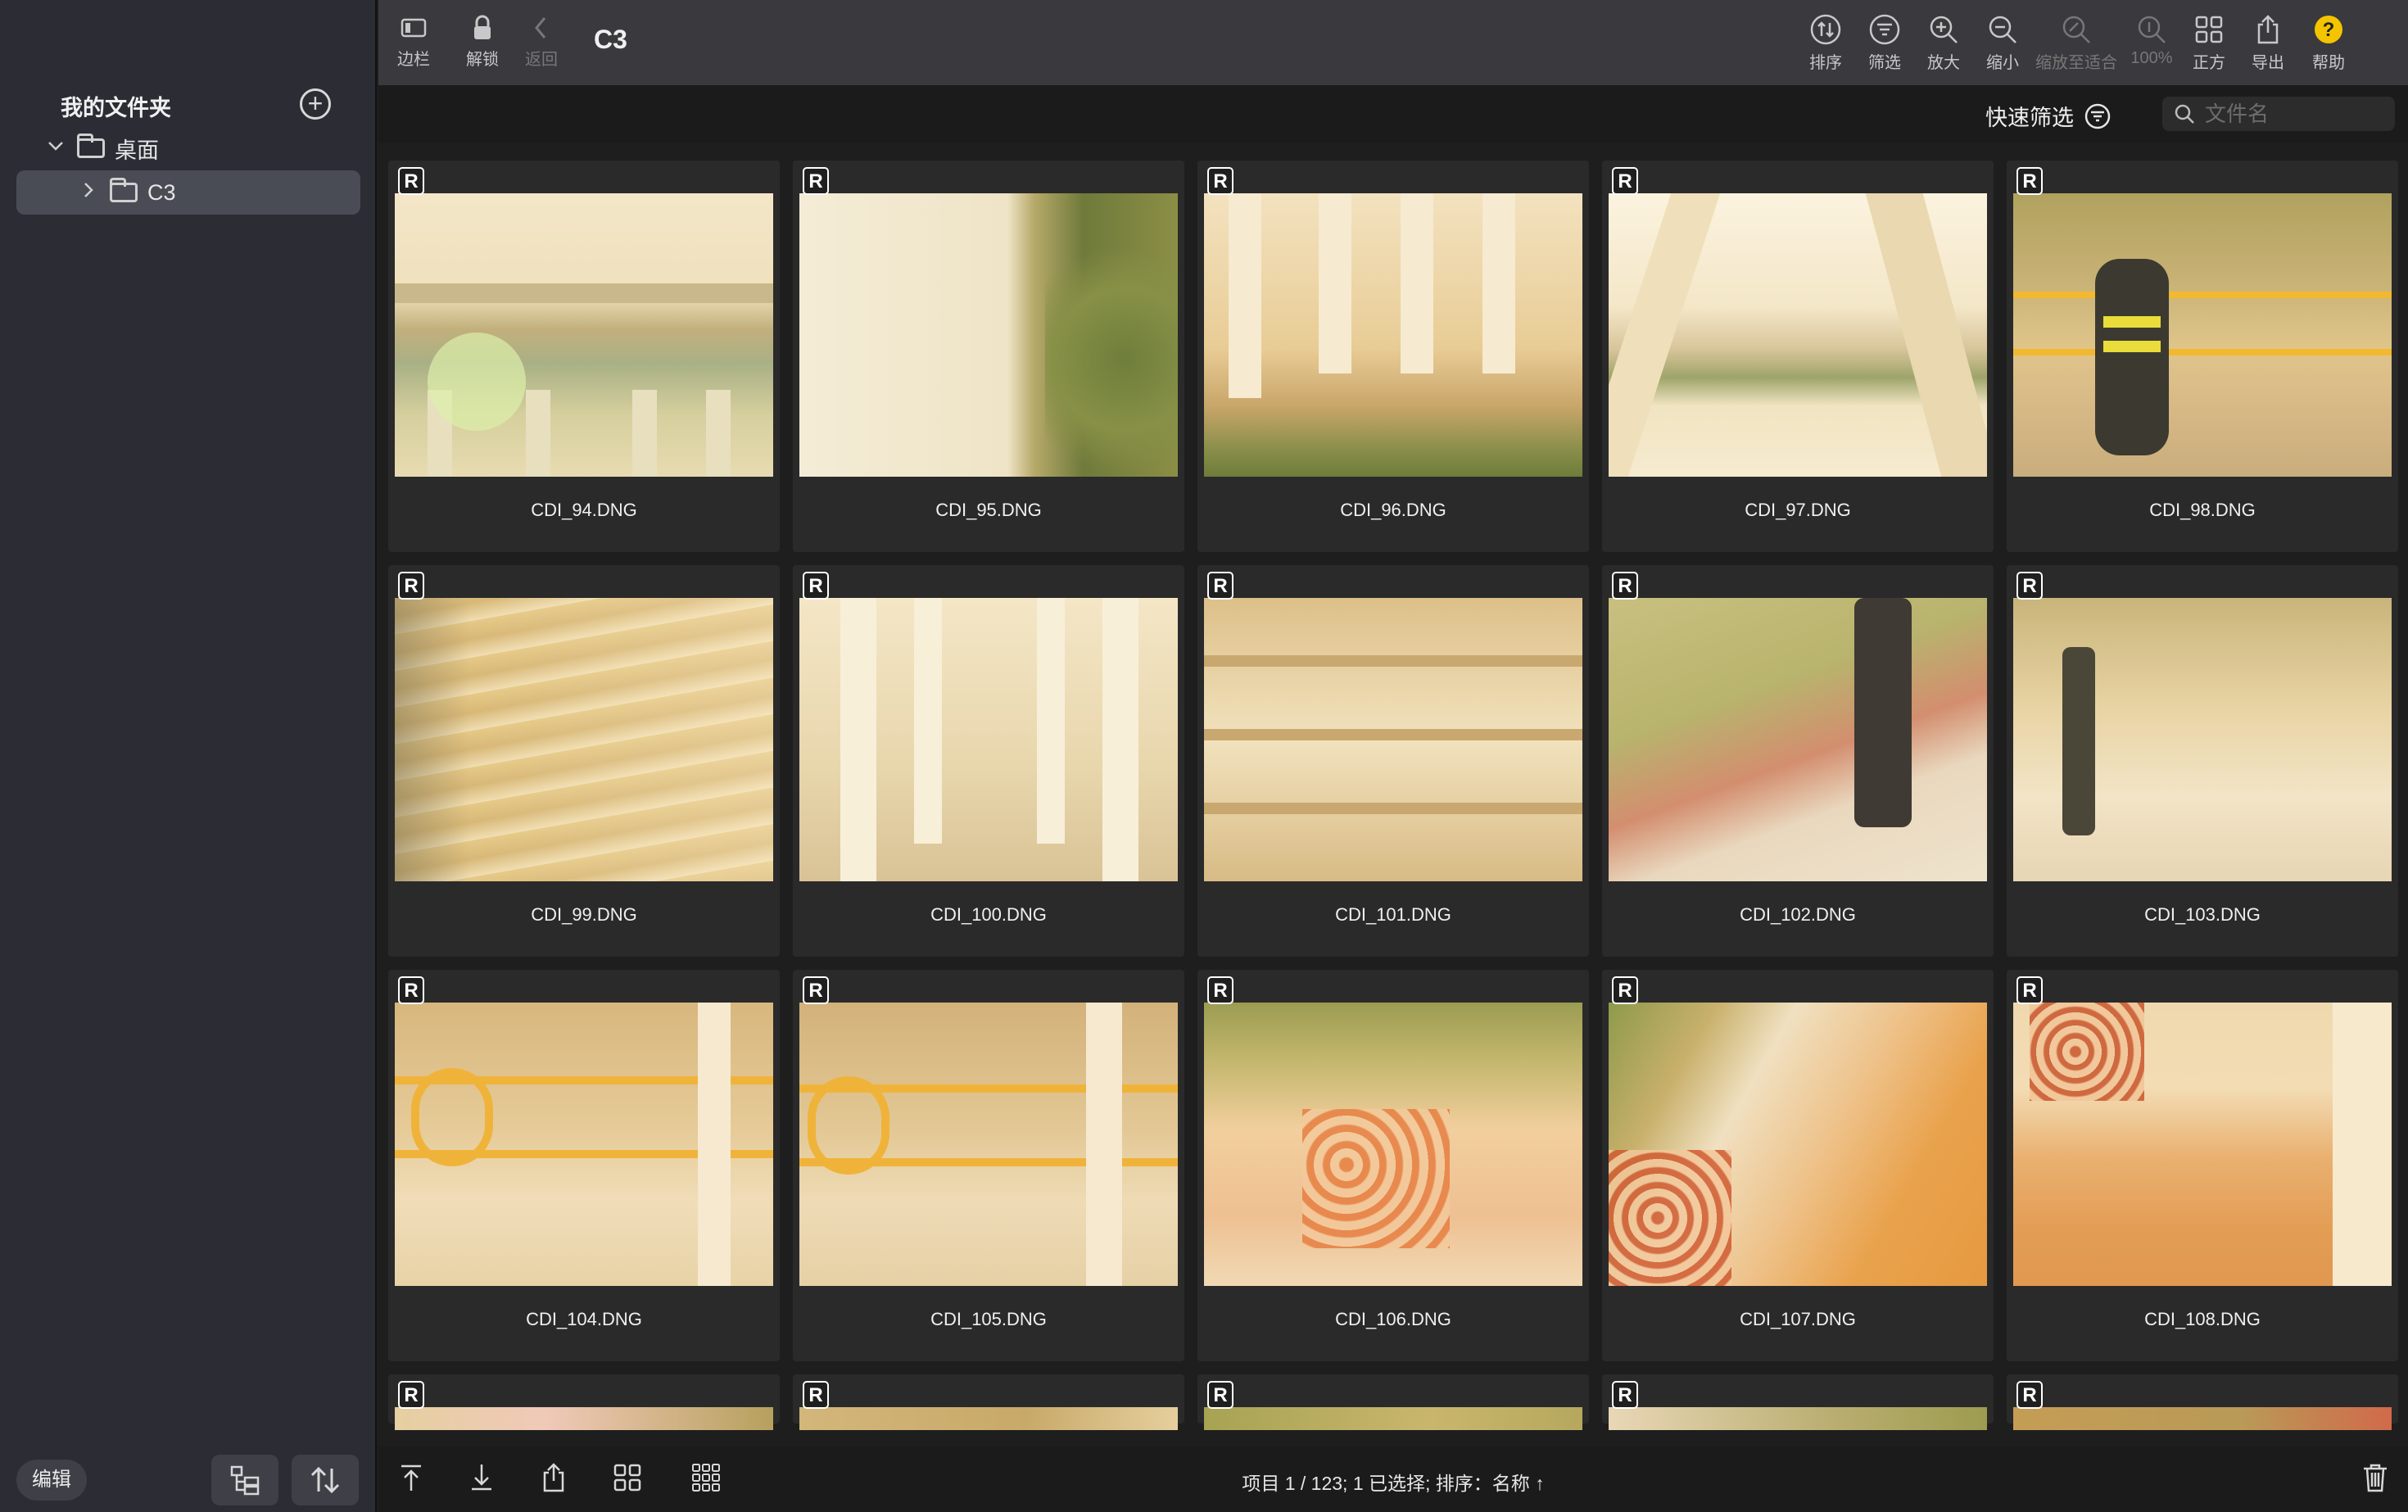 The image size is (2408, 1512). What do you see at coordinates (2295, 114) in the screenshot?
I see `search-input` at bounding box center [2295, 114].